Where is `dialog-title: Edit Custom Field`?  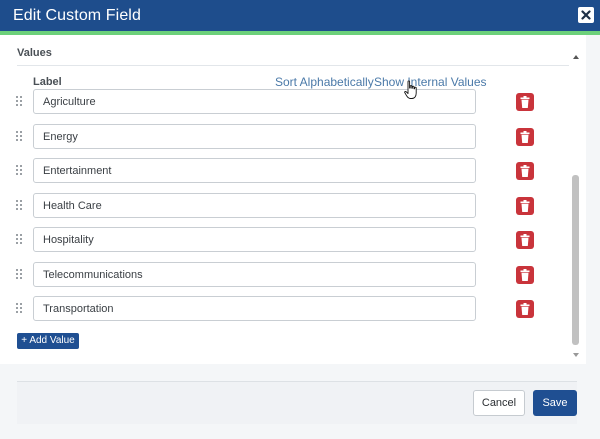 dialog-title: Edit Custom Field is located at coordinates (77, 15).